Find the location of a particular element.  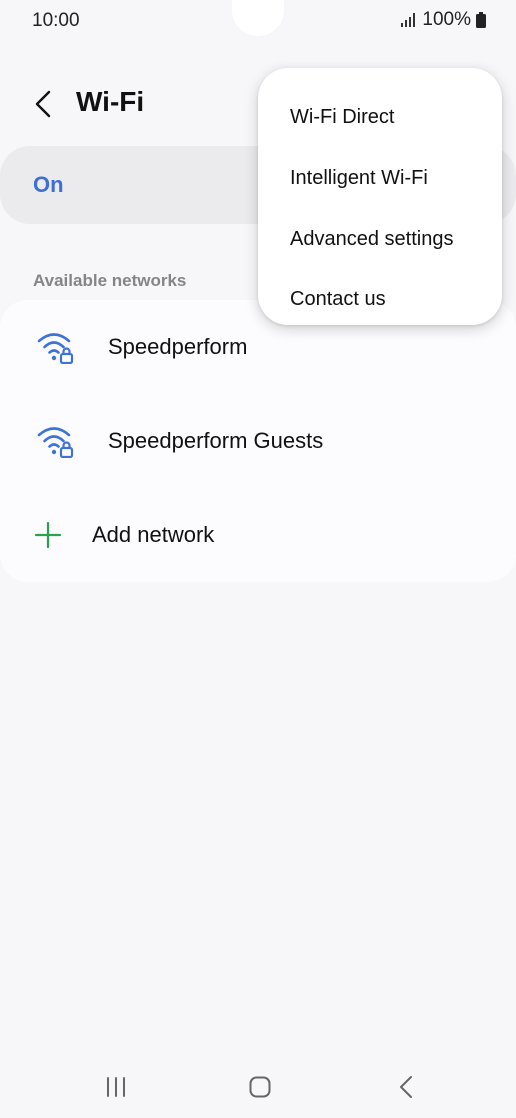

menu-item-advanced-settings: Advanced settings is located at coordinates (380, 234).